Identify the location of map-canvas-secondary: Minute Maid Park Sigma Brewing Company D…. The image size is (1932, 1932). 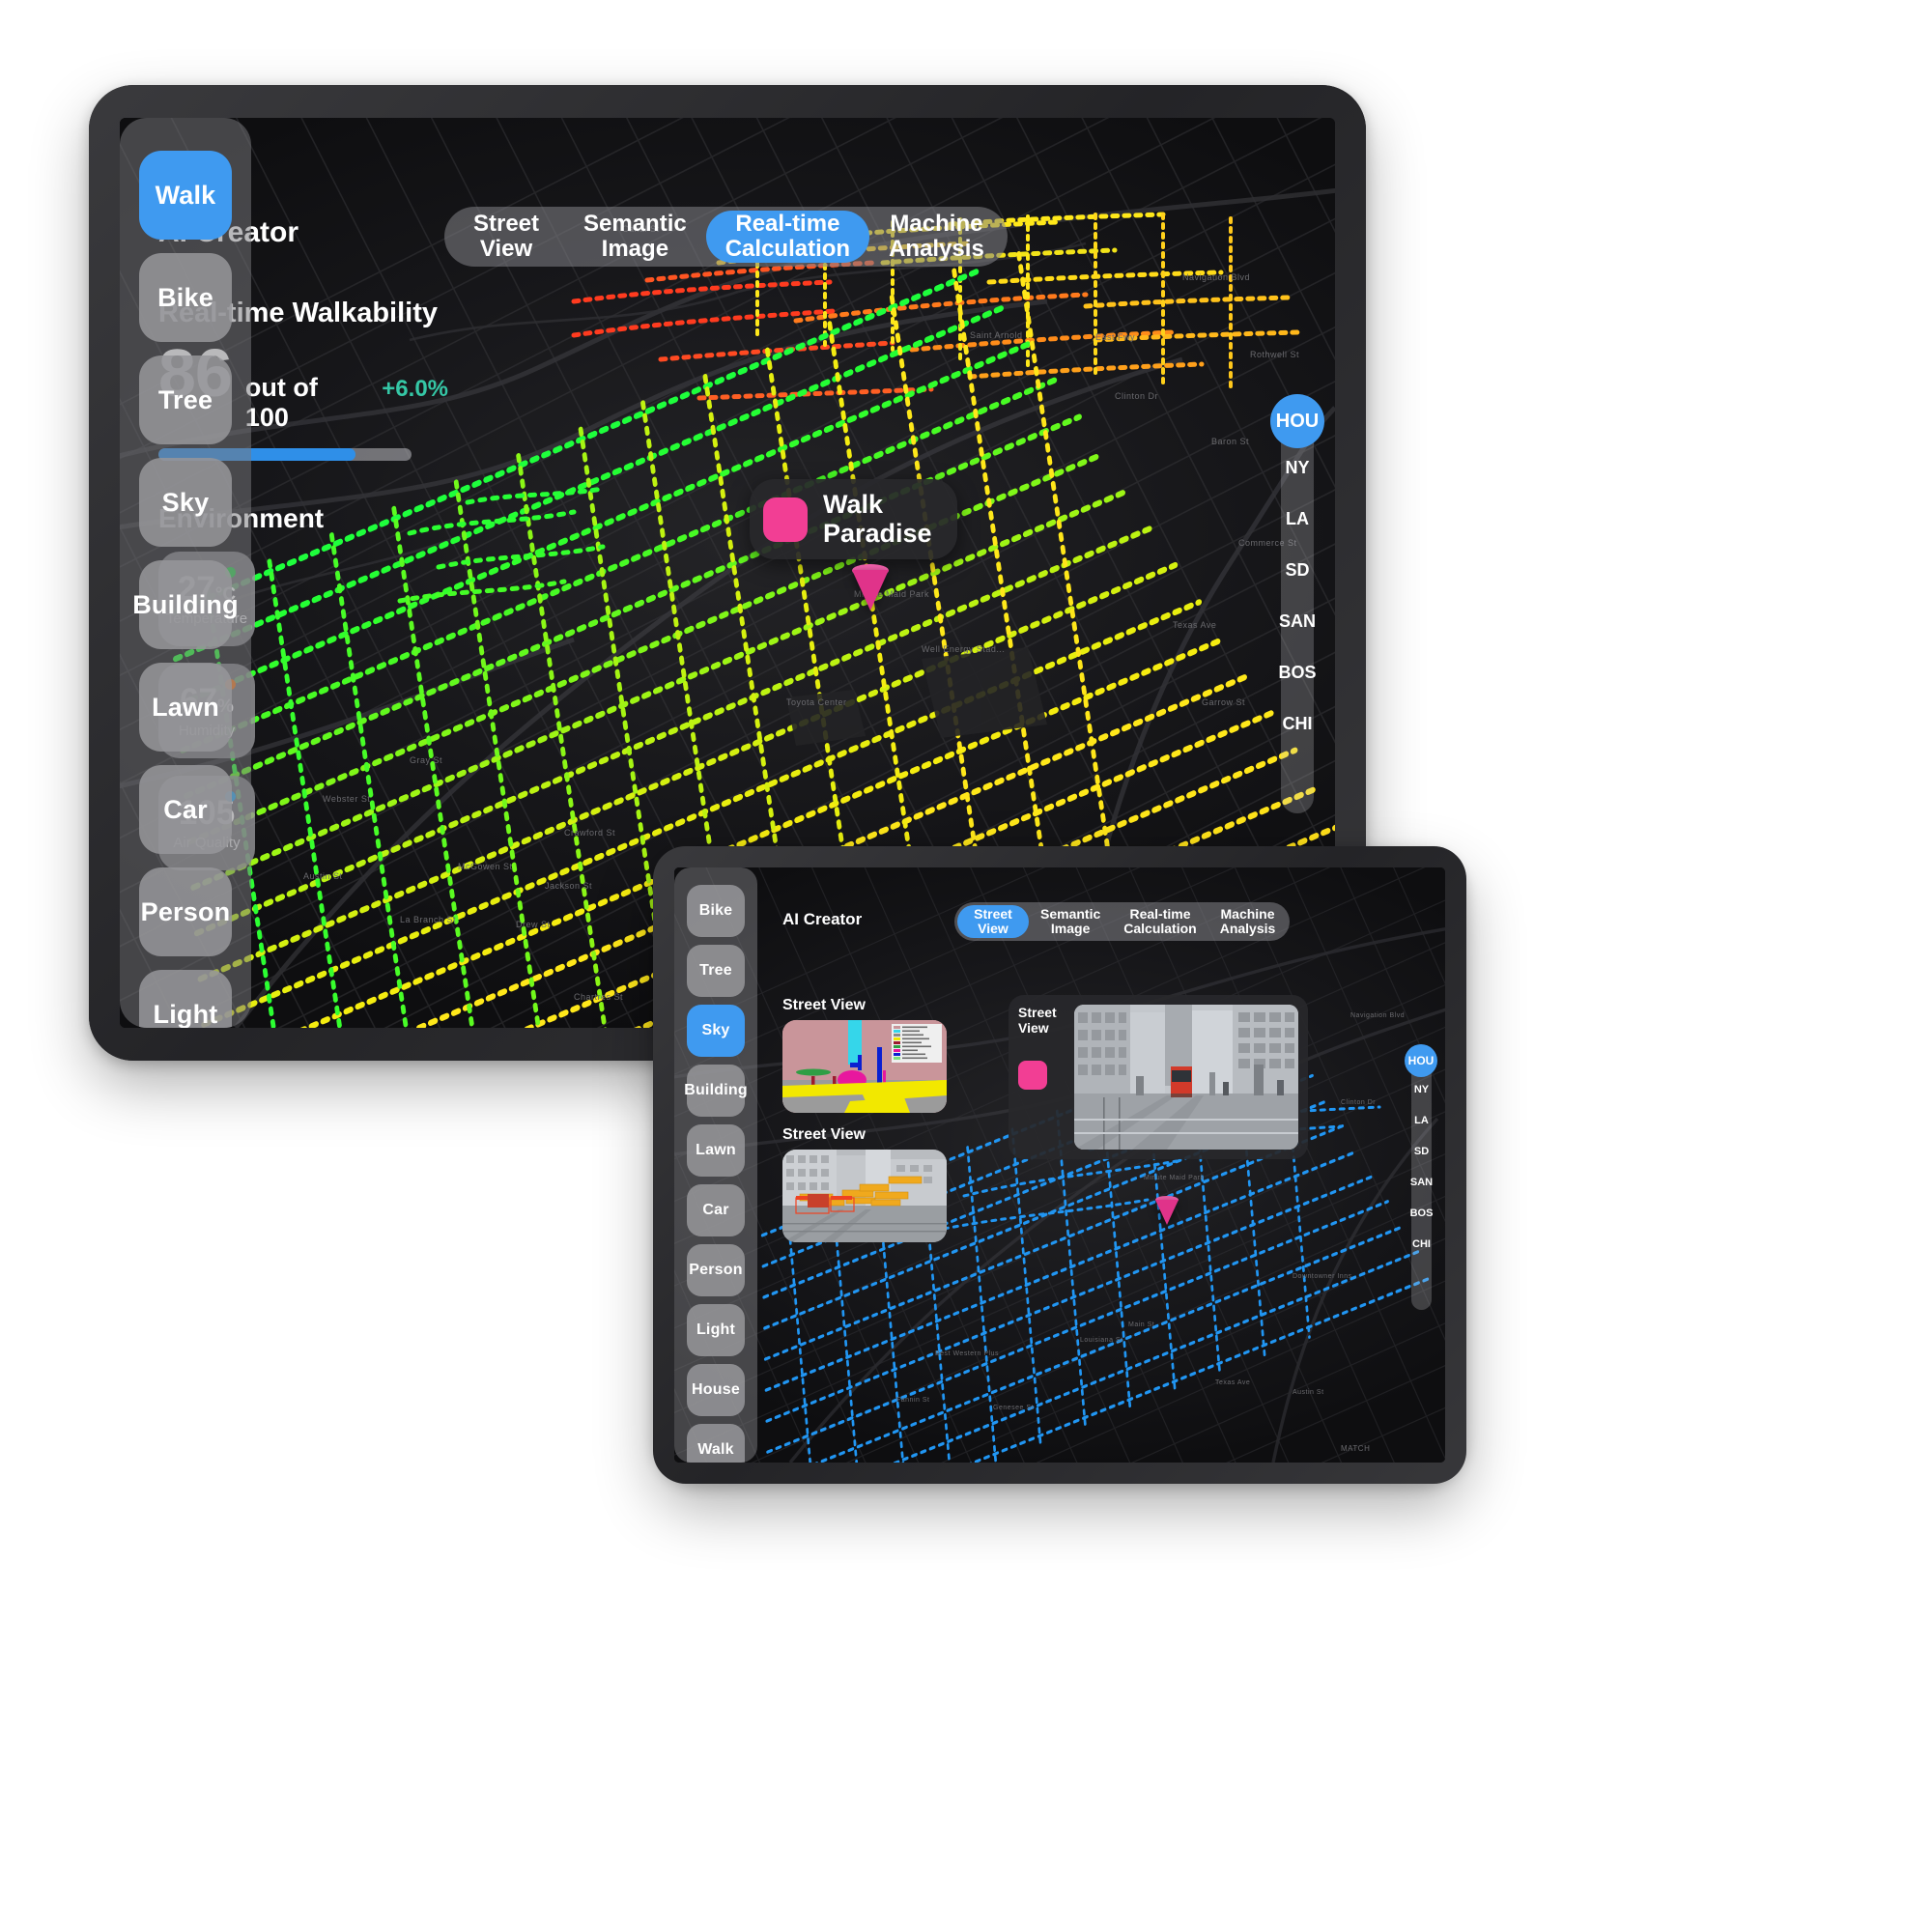
(1059, 1165).